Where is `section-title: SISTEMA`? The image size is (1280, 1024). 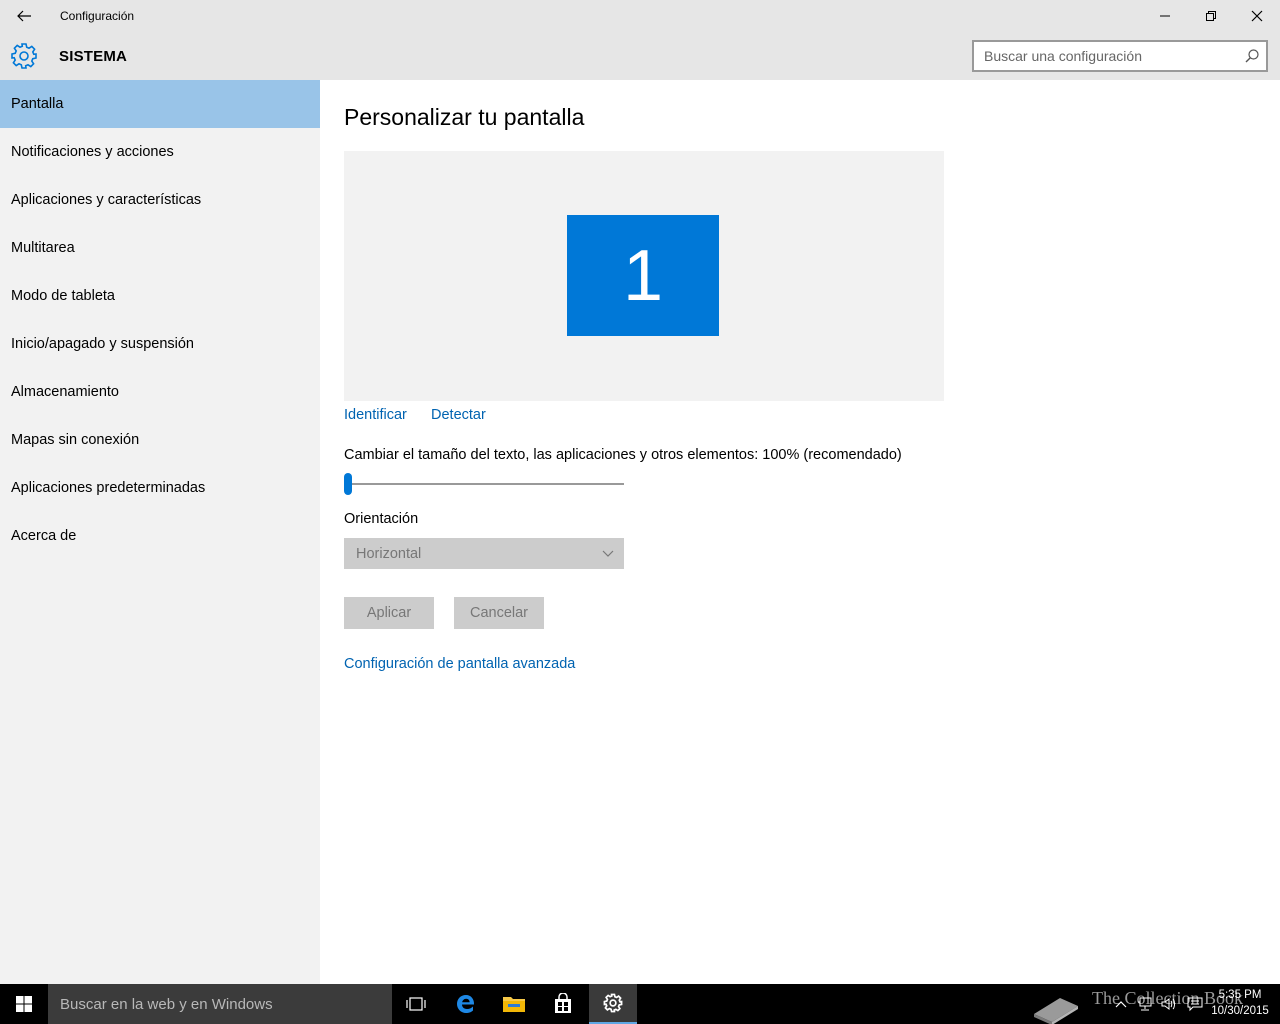 section-title: SISTEMA is located at coordinates (93, 56).